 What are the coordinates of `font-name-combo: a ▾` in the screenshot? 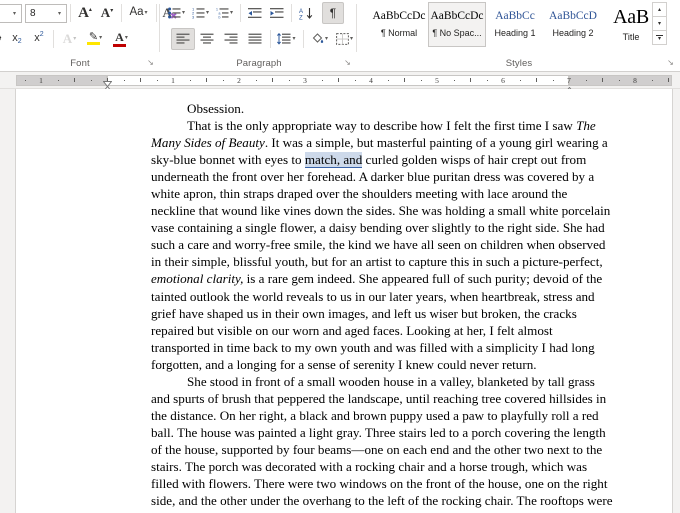 It's located at (11, 13).